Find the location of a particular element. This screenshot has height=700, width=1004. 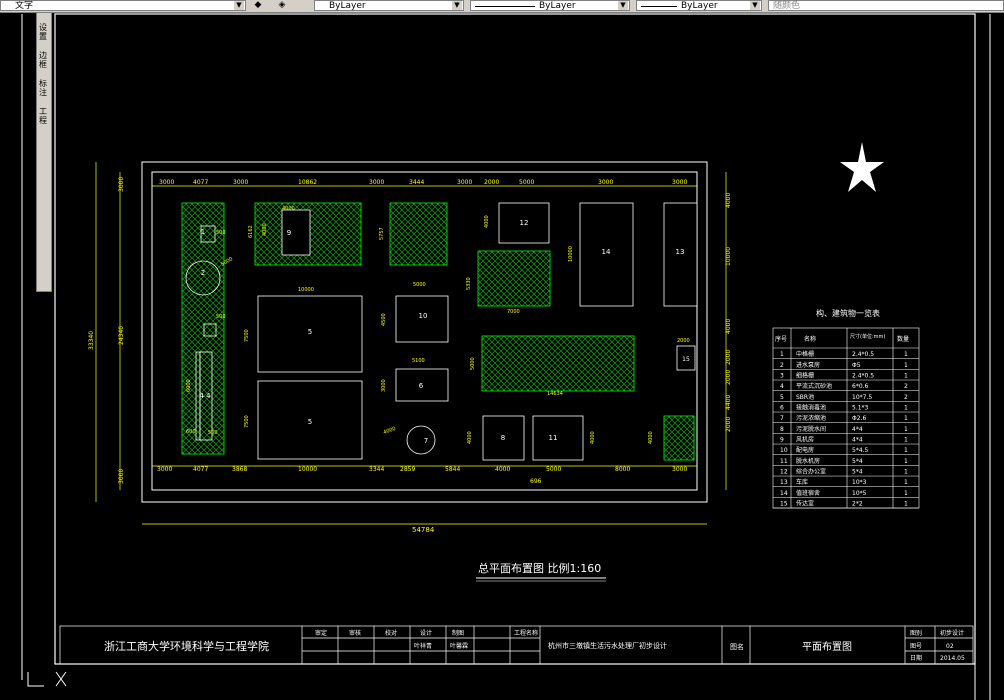

table-cell-name: 车库 is located at coordinates (802, 482).